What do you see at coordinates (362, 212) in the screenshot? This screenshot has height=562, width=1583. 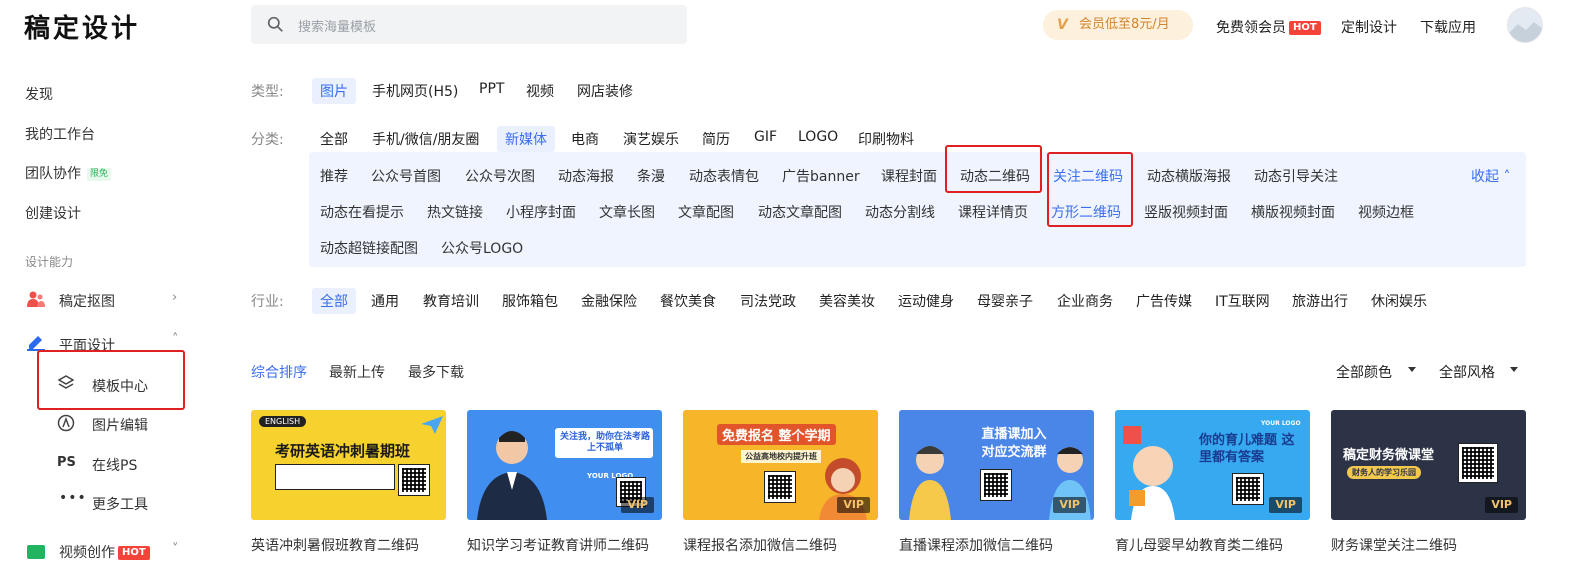 I see `sub-item: 动态在看提示` at bounding box center [362, 212].